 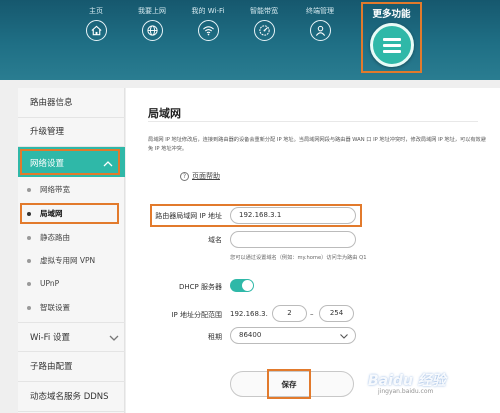 What do you see at coordinates (289, 313) in the screenshot?
I see `ip-range-start-input: 2` at bounding box center [289, 313].